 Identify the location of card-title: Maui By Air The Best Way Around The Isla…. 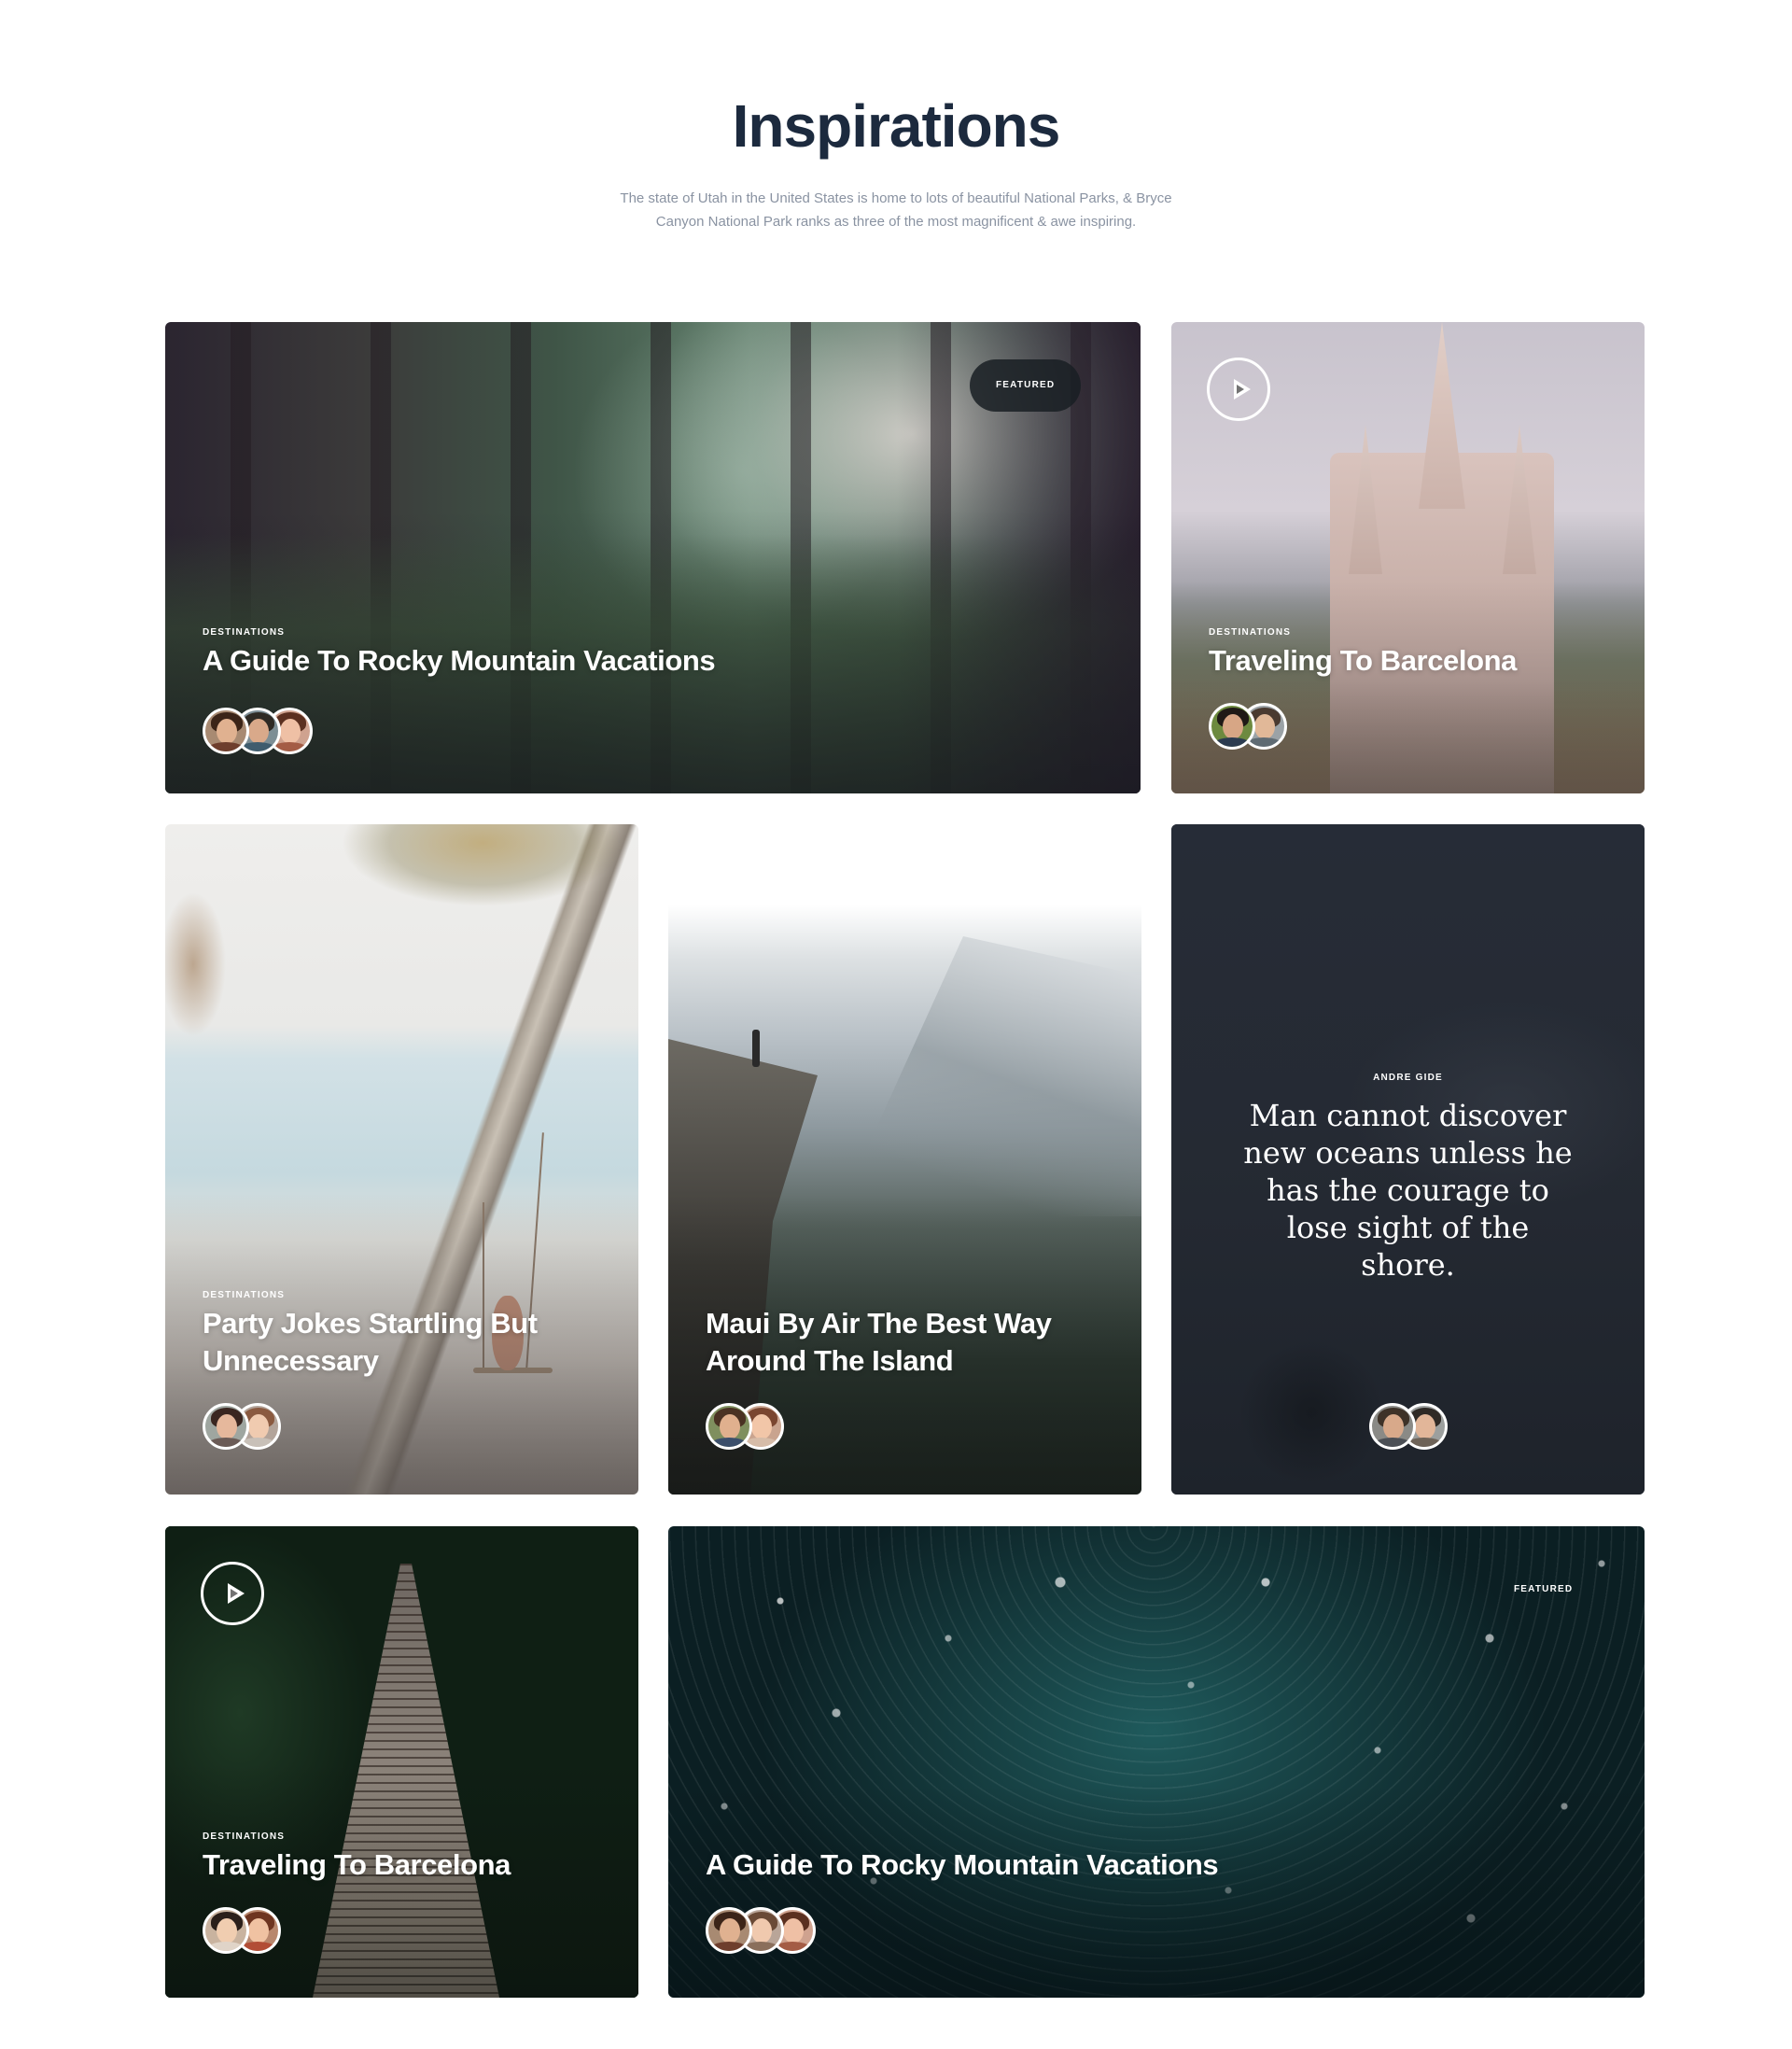
(905, 1342).